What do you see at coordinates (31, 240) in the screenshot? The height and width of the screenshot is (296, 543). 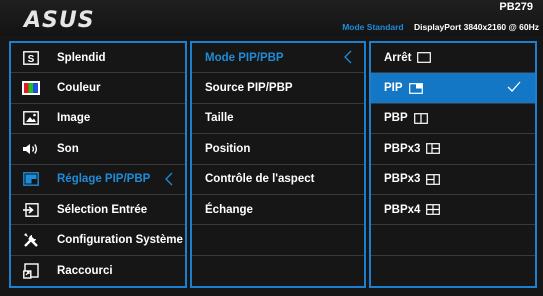 I see `tools-icon` at bounding box center [31, 240].